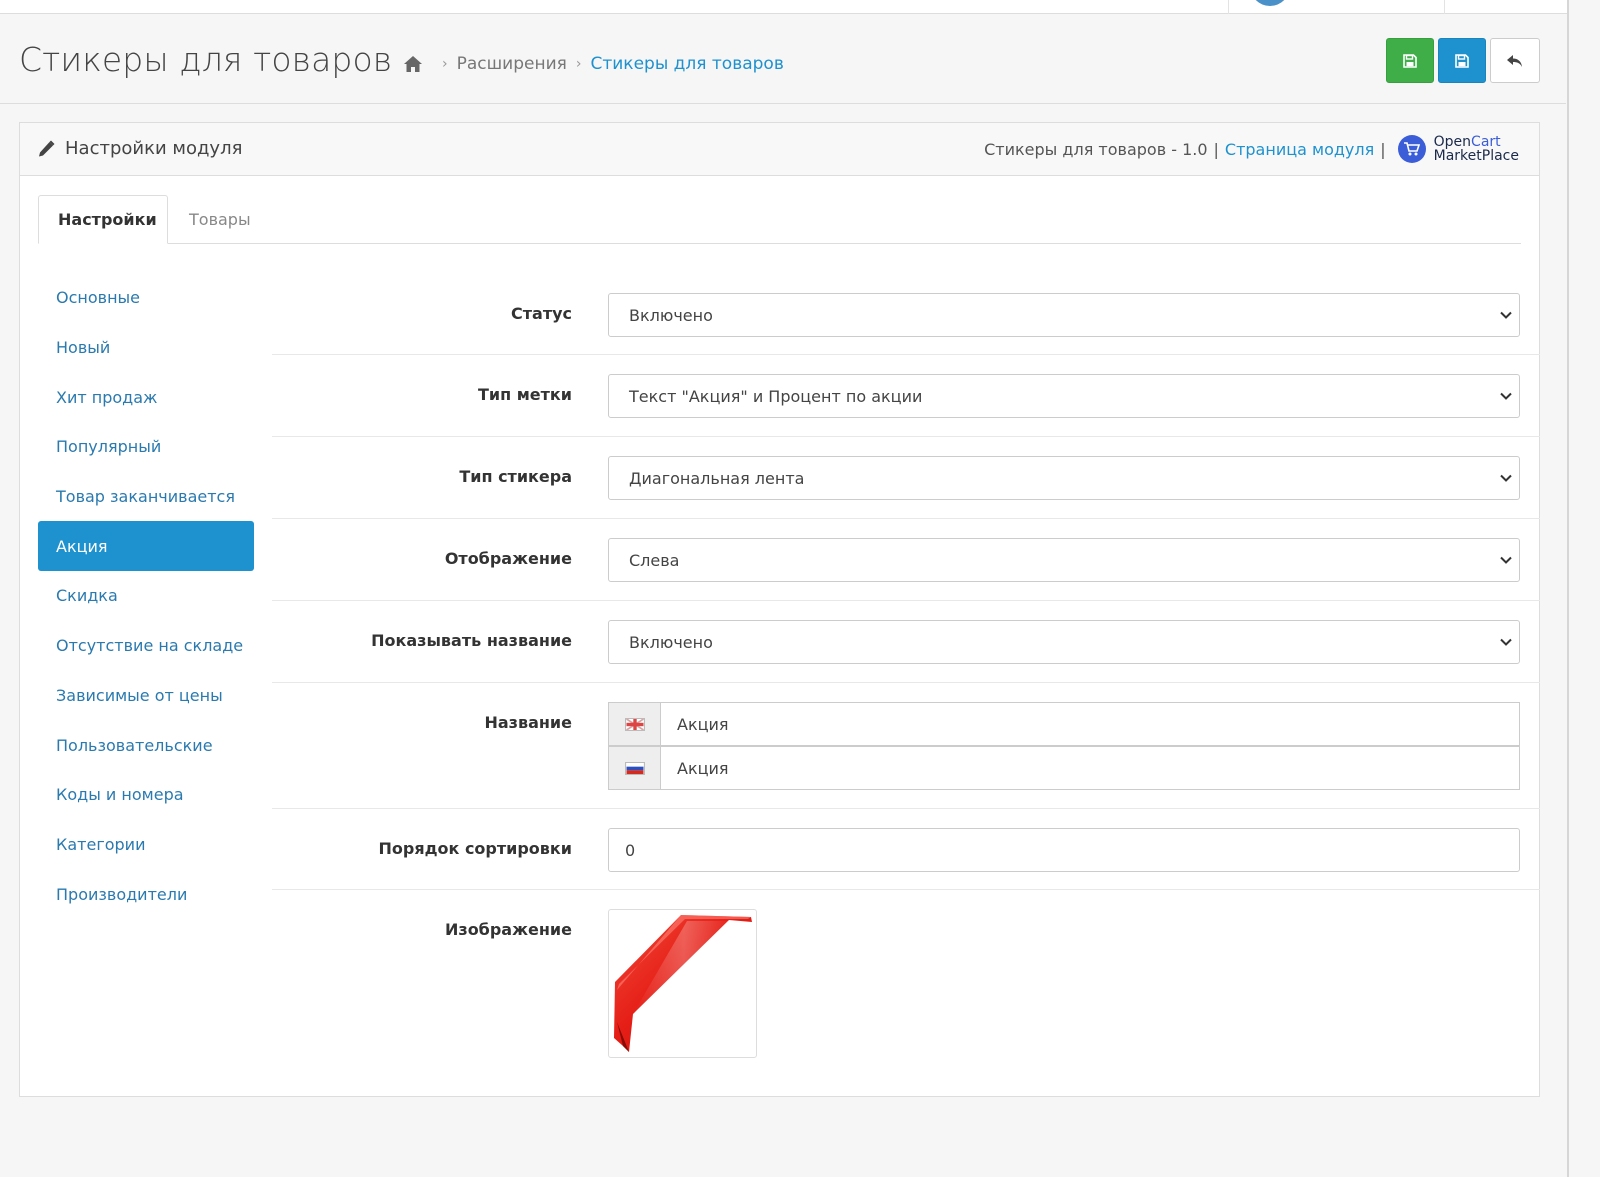  I want to click on logo-marketplace: MarketPlace, so click(1476, 156).